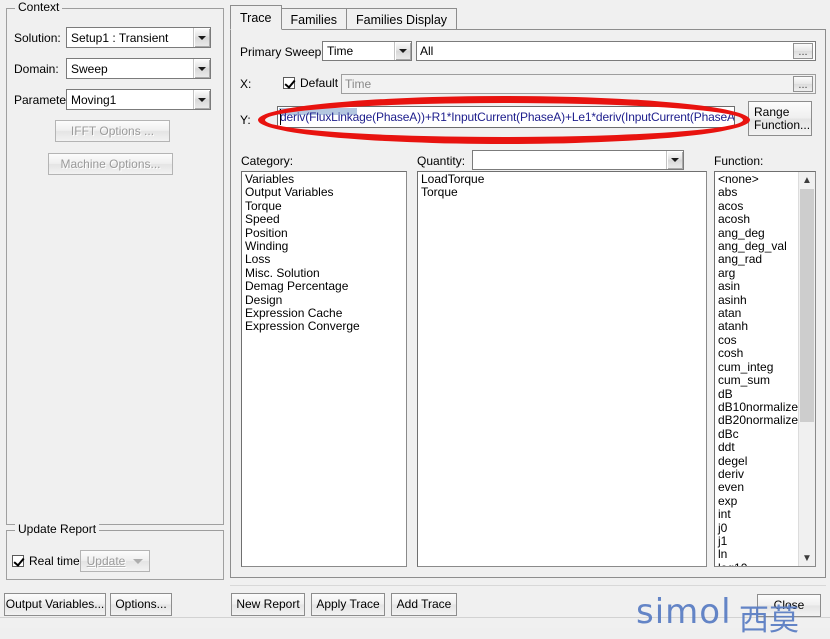 This screenshot has height=639, width=830. Describe the element at coordinates (807, 558) in the screenshot. I see `scroll-down-icon: ▼` at that location.